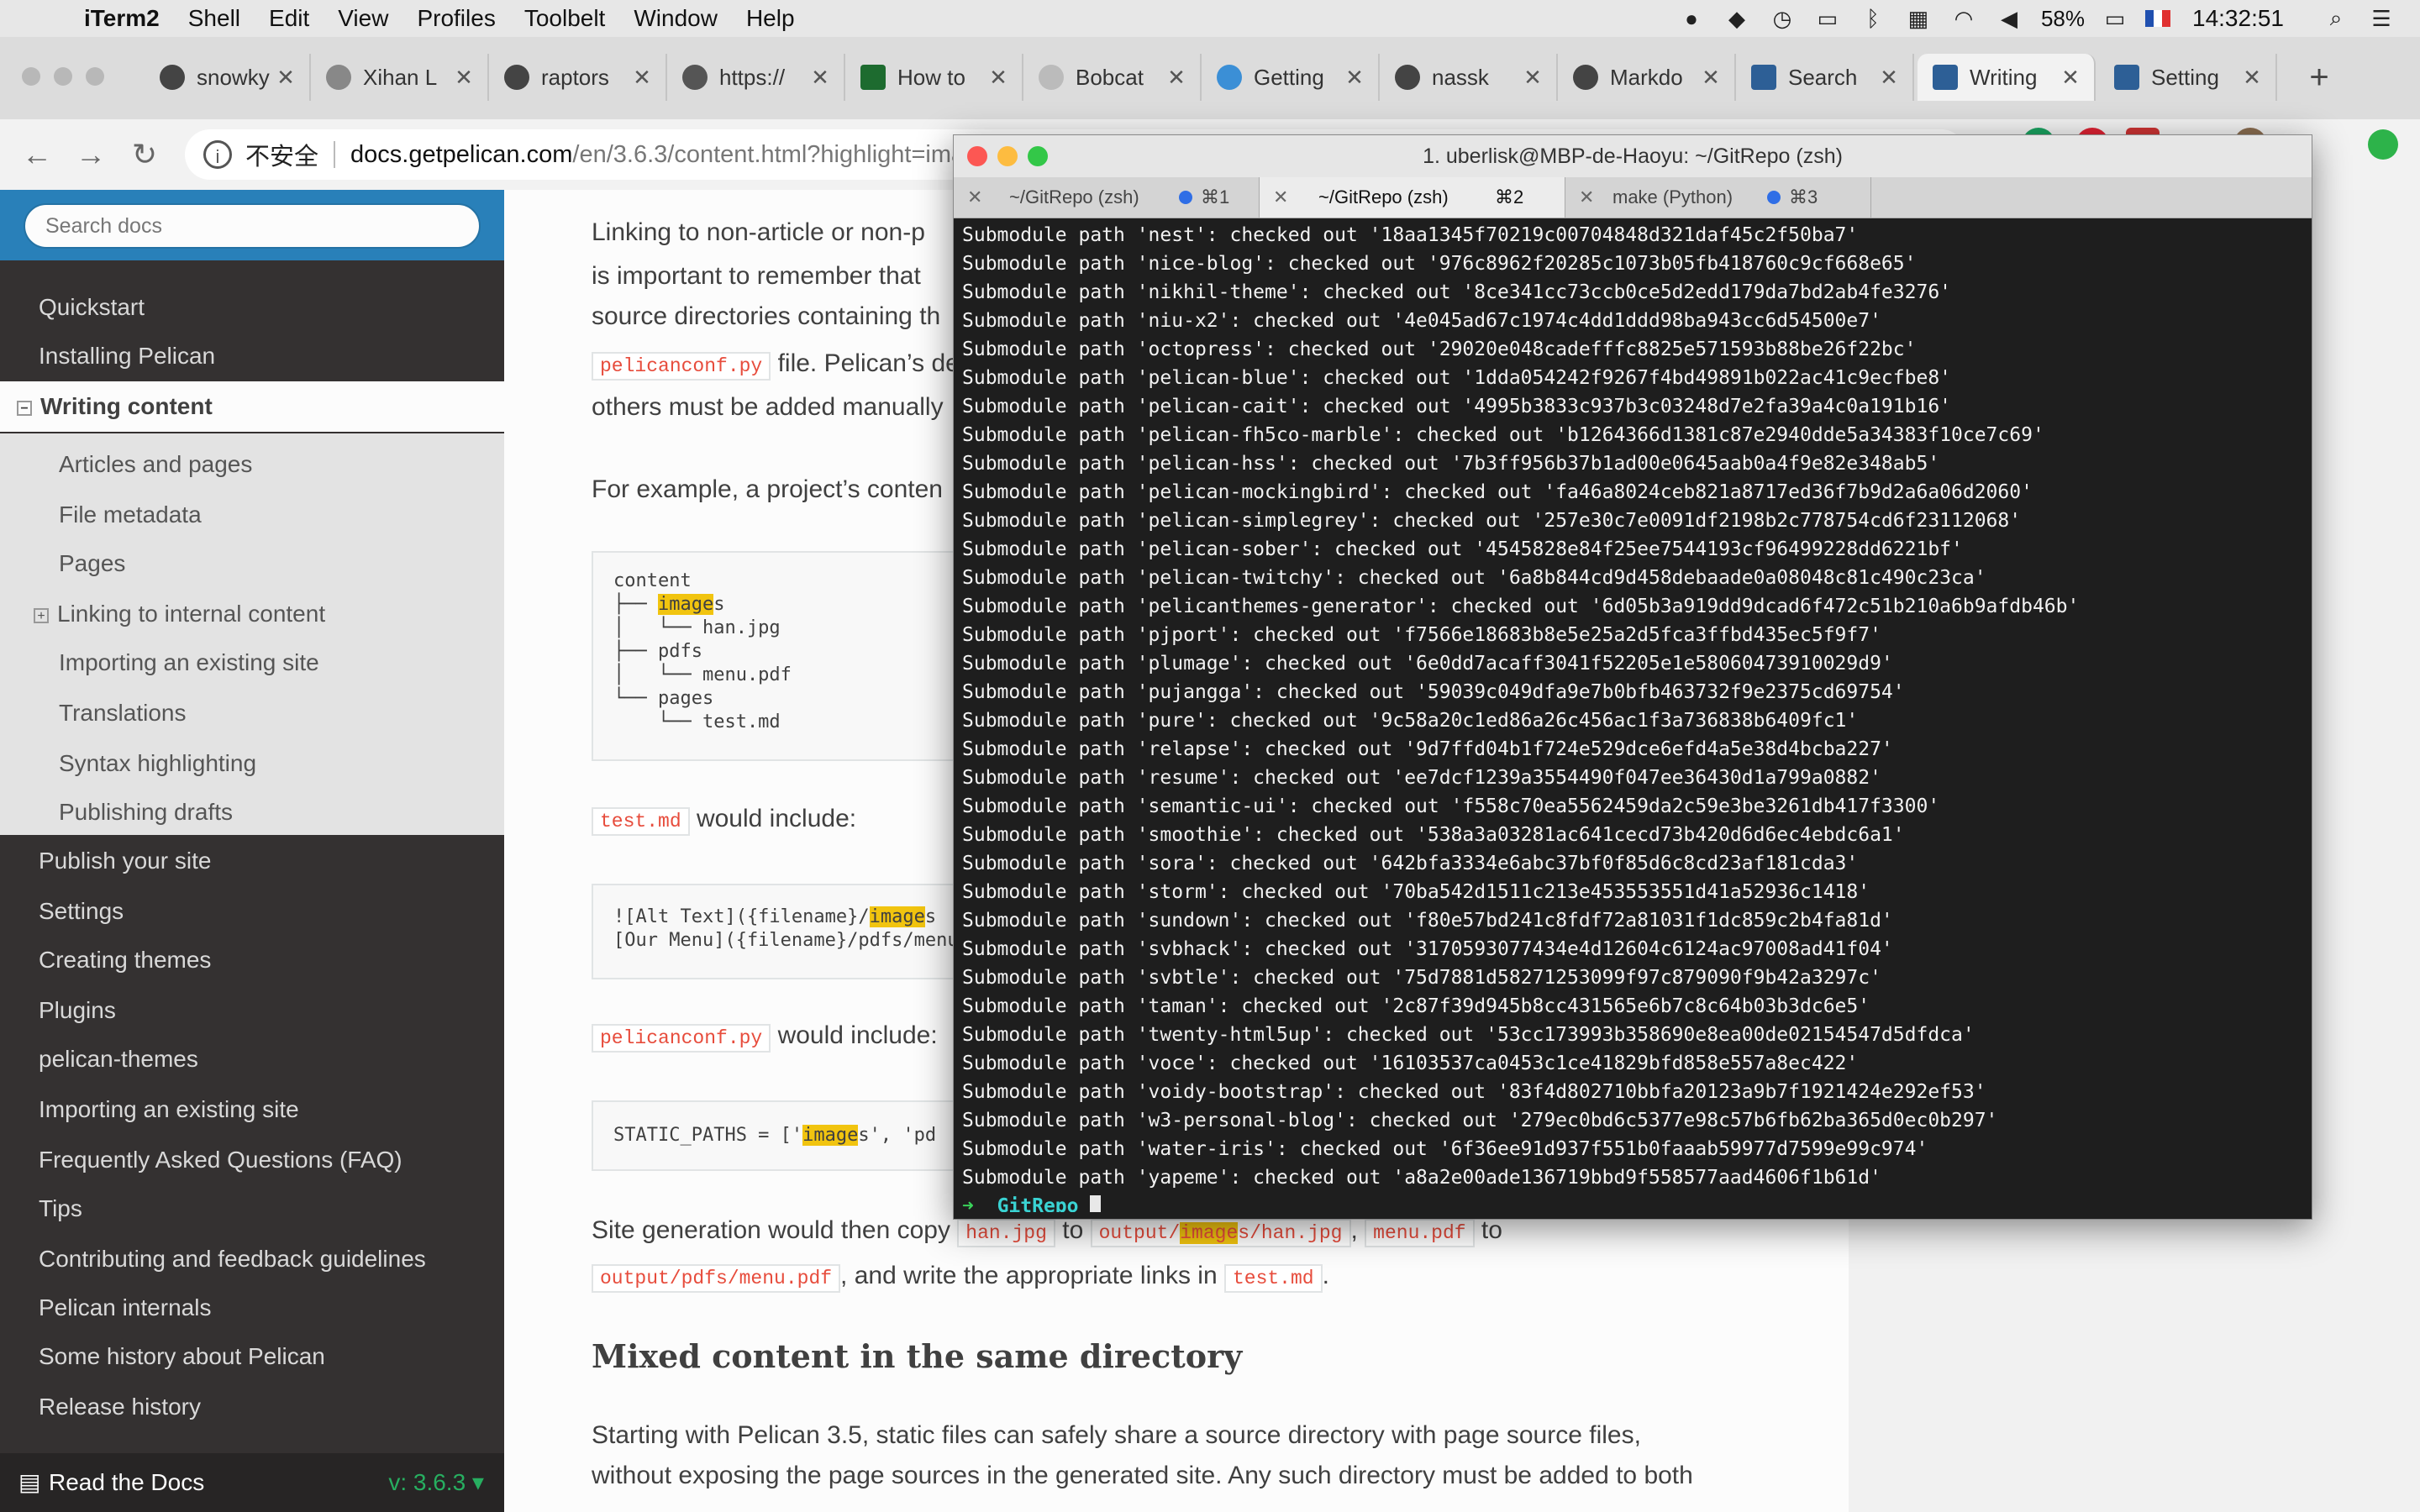 Image resolution: width=2420 pixels, height=1512 pixels. What do you see at coordinates (2336, 17) in the screenshot?
I see `spotlight-search-icon: ⌕` at bounding box center [2336, 17].